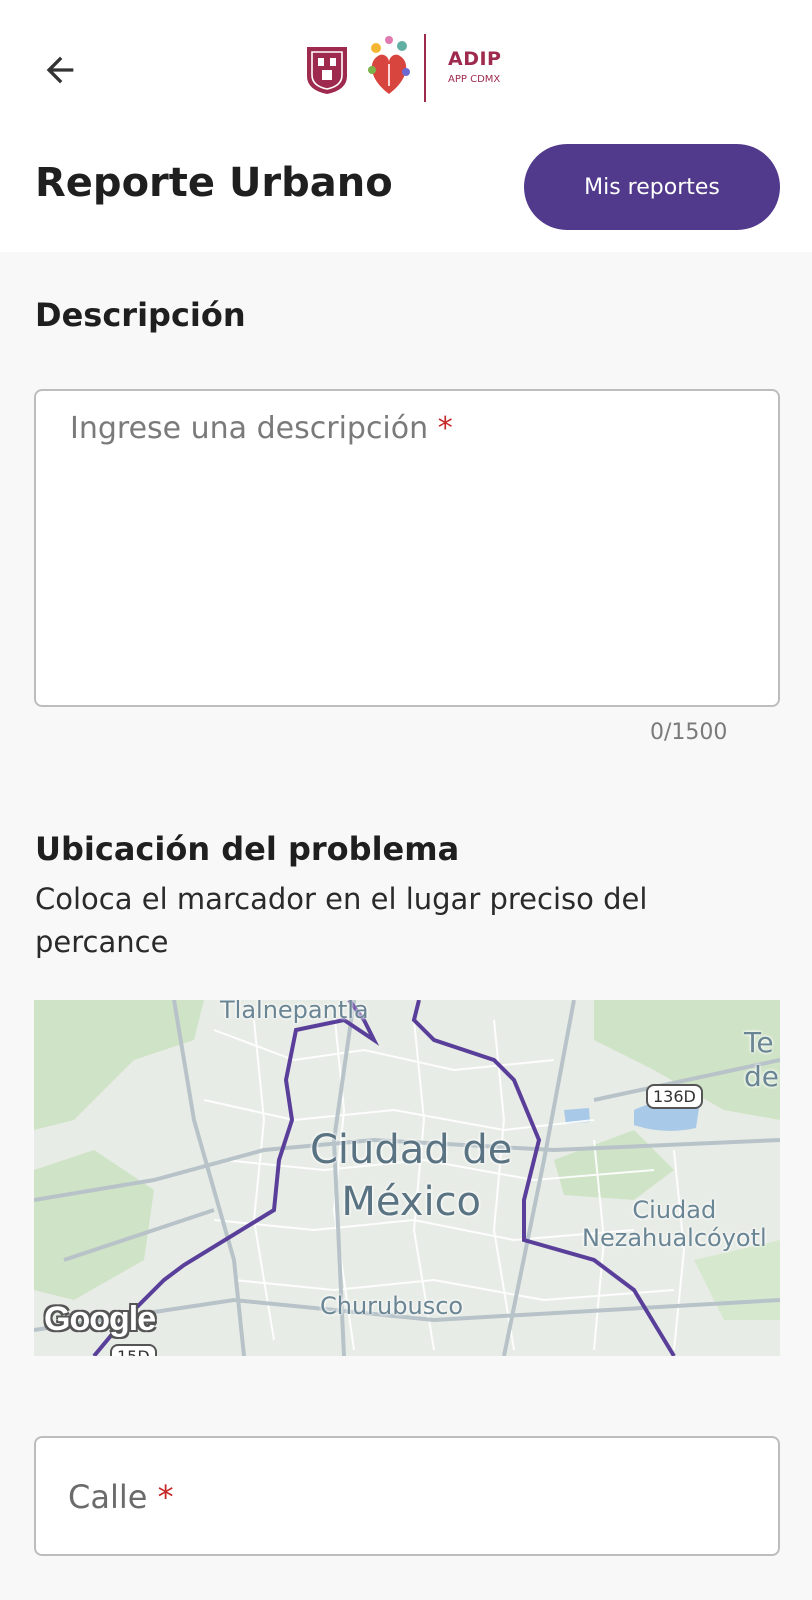 Image resolution: width=812 pixels, height=1600 pixels. Describe the element at coordinates (327, 70) in the screenshot. I see `cdmx-shield-icon` at that location.